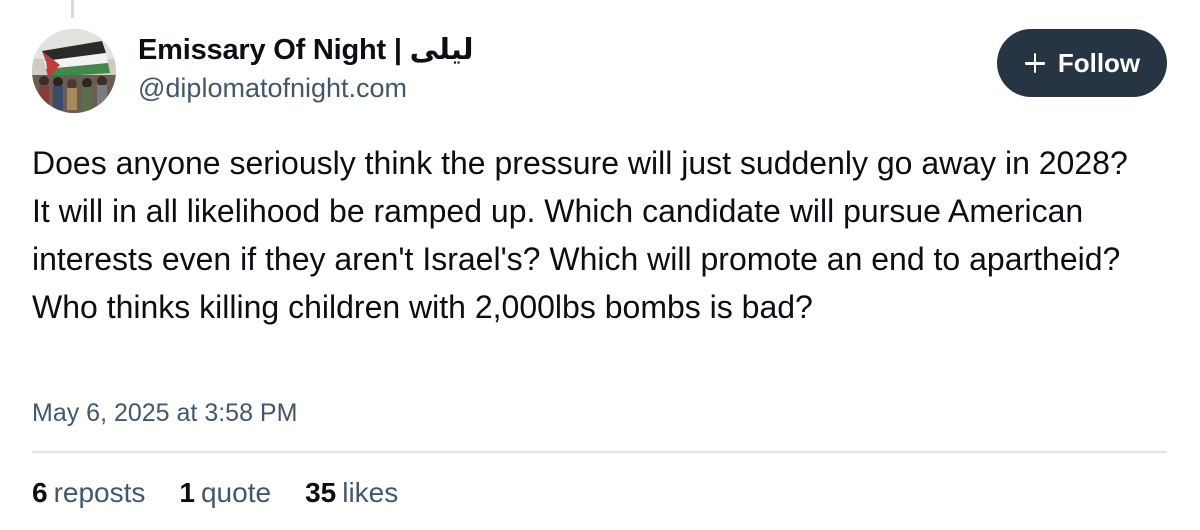  I want to click on reposts-count: 6, so click(40, 492).